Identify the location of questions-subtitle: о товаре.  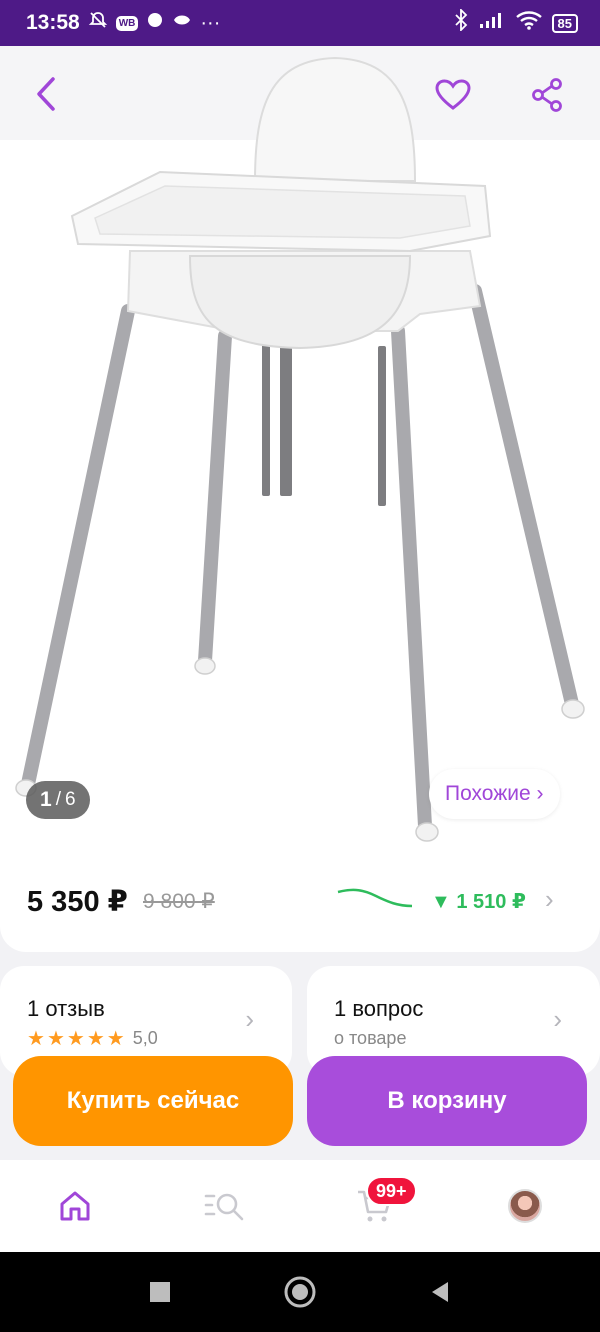
(370, 1038).